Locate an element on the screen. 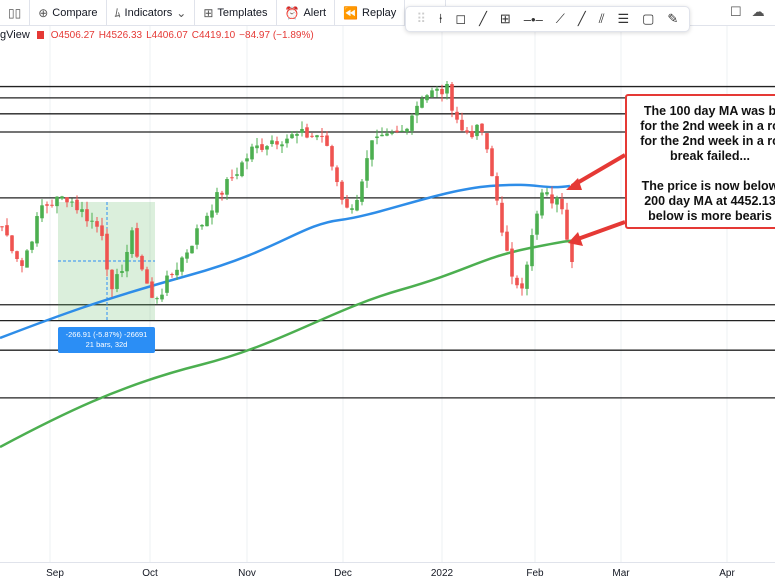 Image resolution: width=775 pixels, height=581 pixels. measure-bars: 21 bars, 32d is located at coordinates (106, 344).